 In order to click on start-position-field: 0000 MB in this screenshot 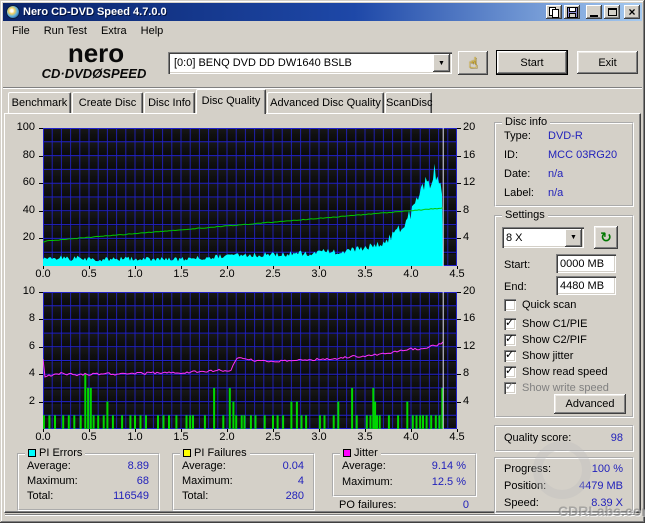, I will do `click(586, 263)`.